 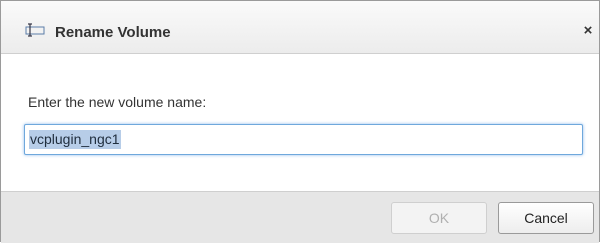 What do you see at coordinates (113, 32) in the screenshot?
I see `dialog-title: Rename Volume` at bounding box center [113, 32].